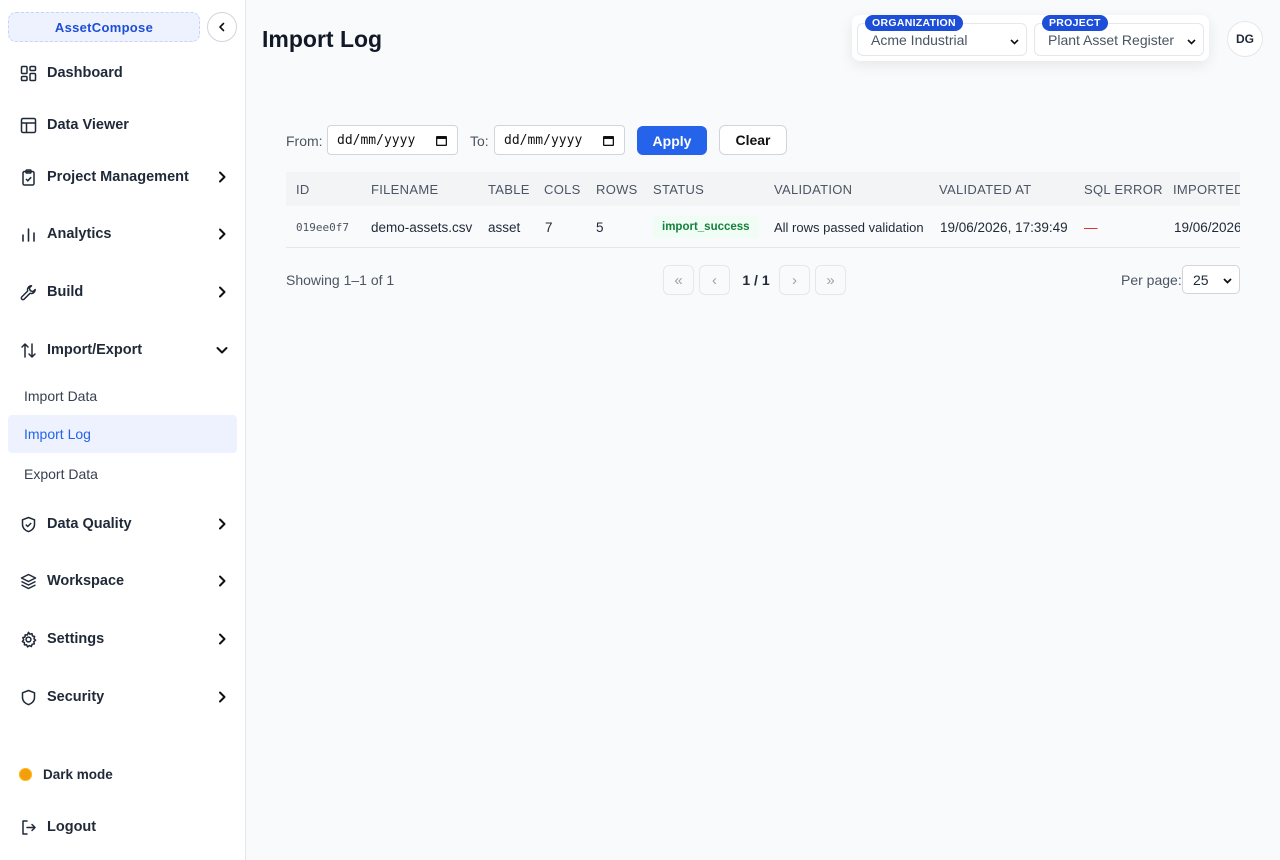 Image resolution: width=1280 pixels, height=860 pixels. What do you see at coordinates (28, 234) in the screenshot?
I see `bar-chart-icon` at bounding box center [28, 234].